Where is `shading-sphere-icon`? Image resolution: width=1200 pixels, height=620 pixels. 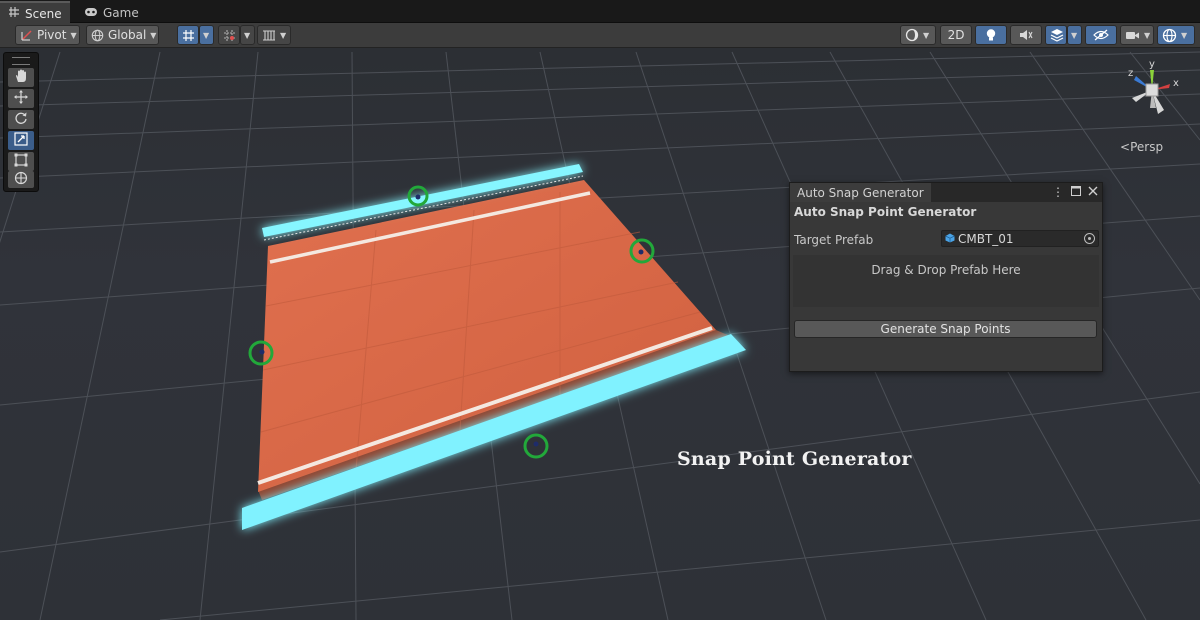
shading-sphere-icon is located at coordinates (912, 35).